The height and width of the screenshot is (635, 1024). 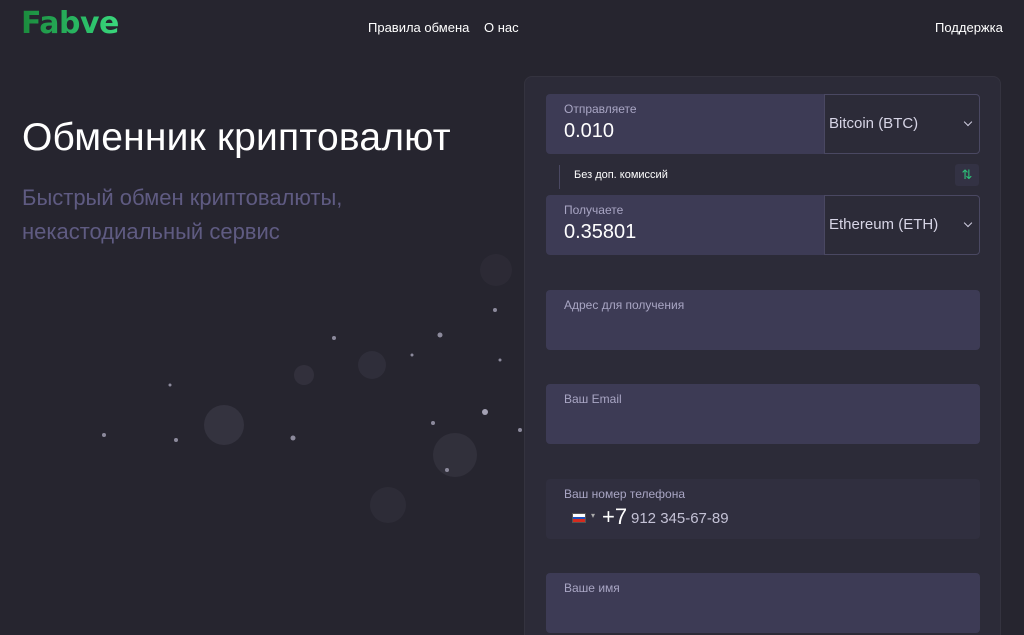 I want to click on receive-currency-select: Ethereum (ETH), so click(x=902, y=225).